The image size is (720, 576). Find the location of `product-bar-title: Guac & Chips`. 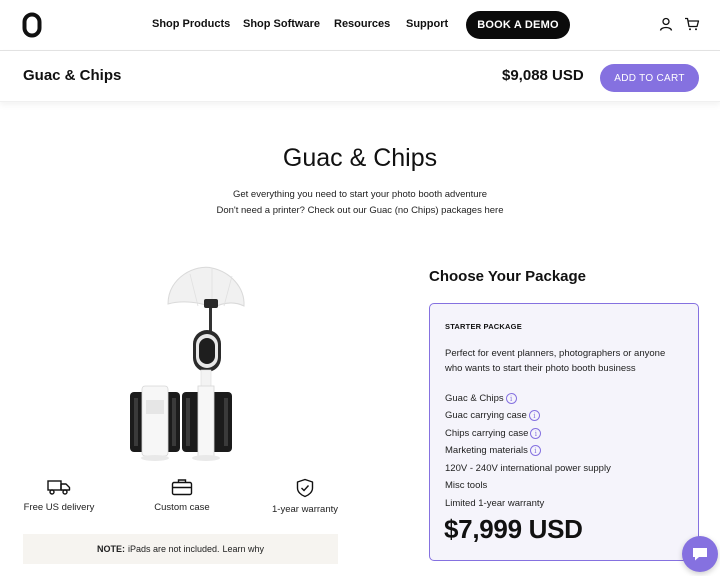

product-bar-title: Guac & Chips is located at coordinates (72, 75).